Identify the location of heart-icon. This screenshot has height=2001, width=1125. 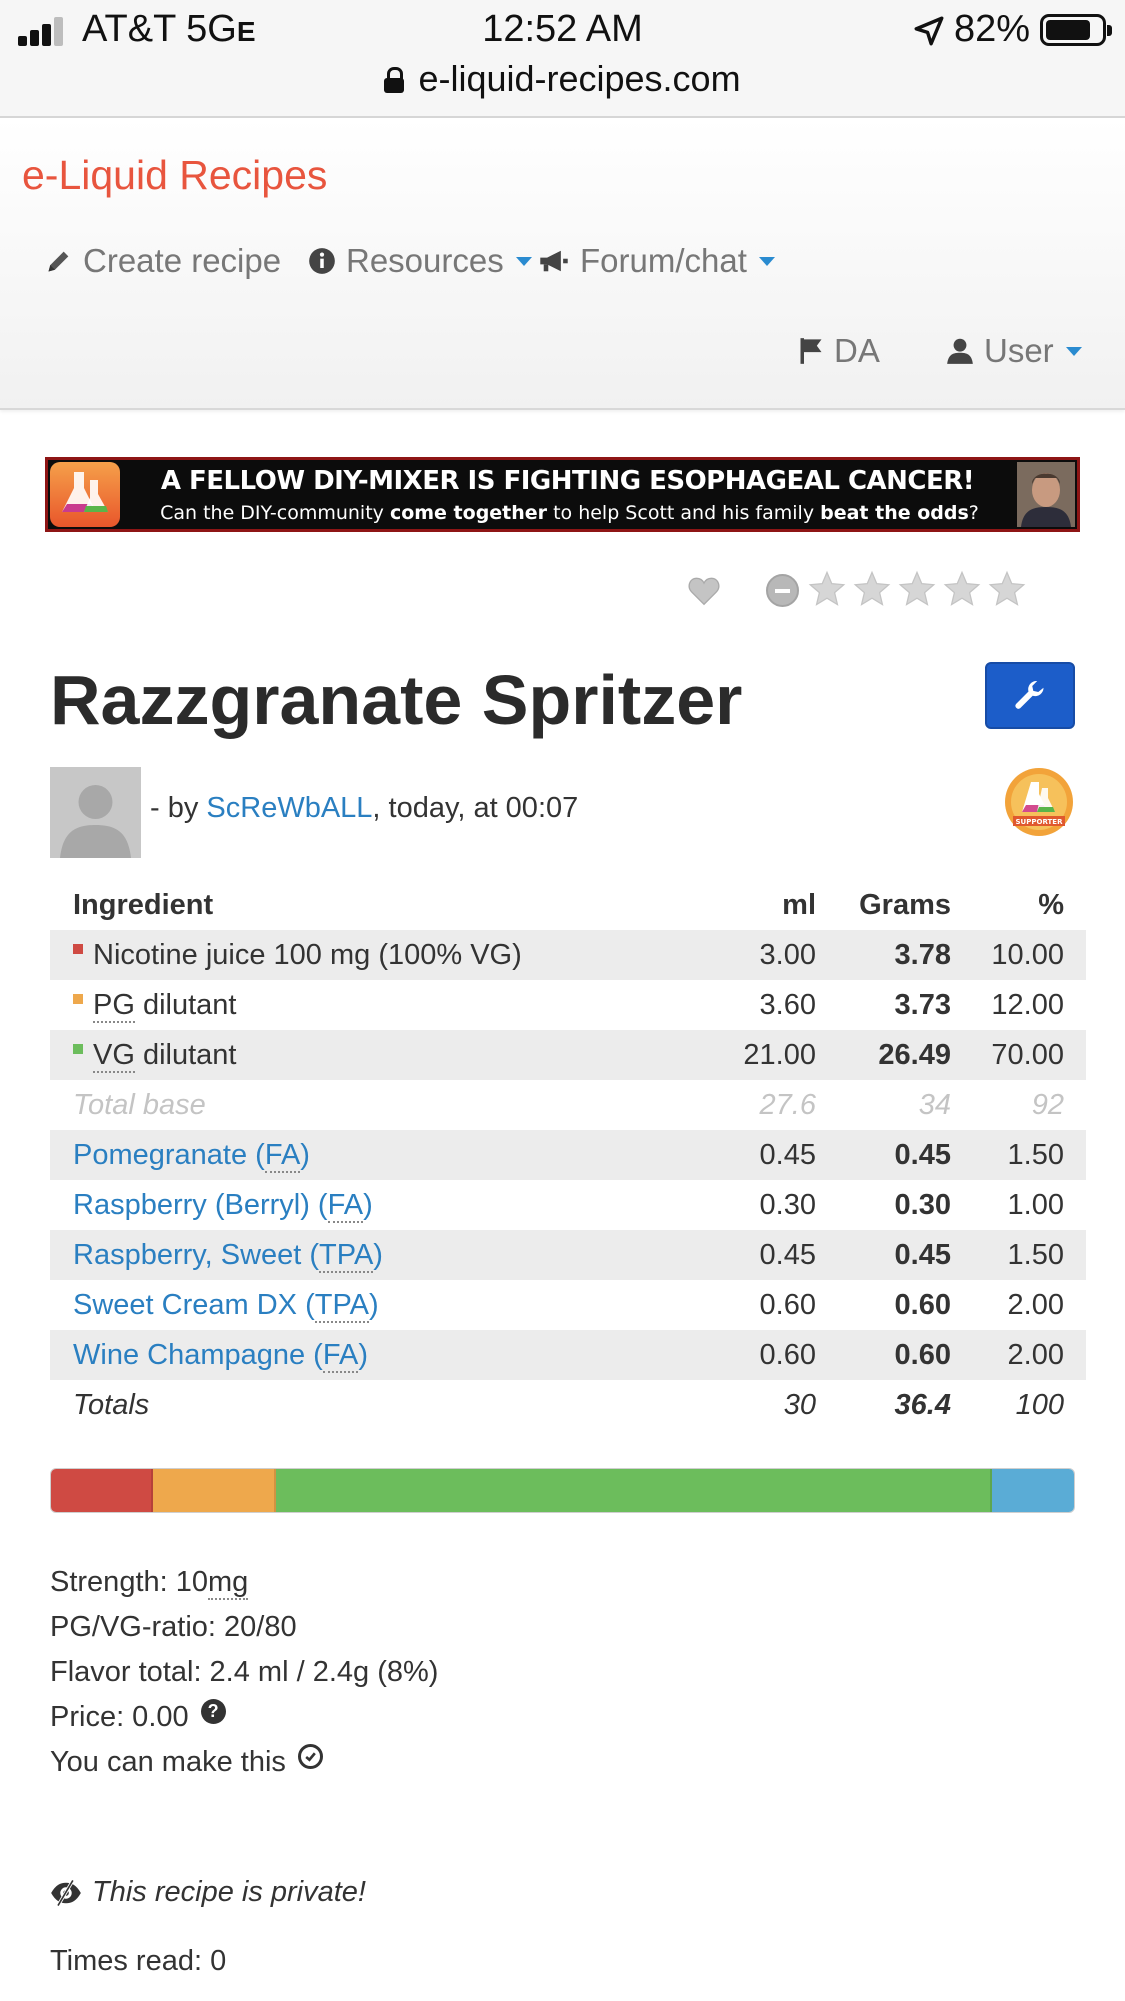
(704, 591).